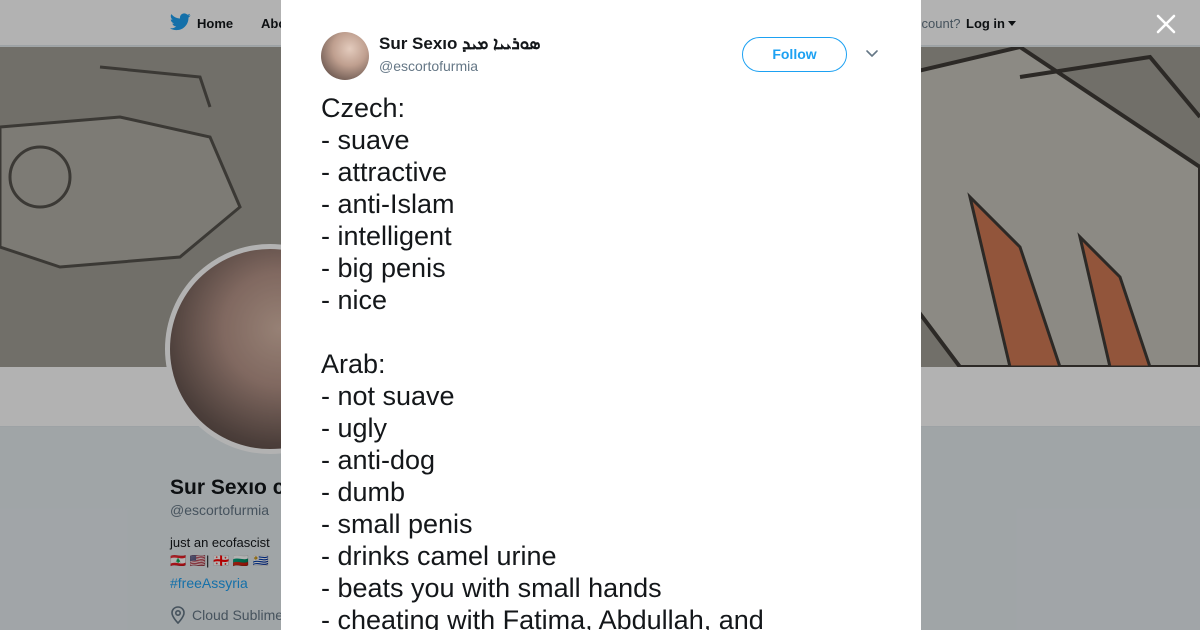 The height and width of the screenshot is (630, 1200). Describe the element at coordinates (397, 524) in the screenshot. I see `tweet-line: - small penis` at that location.